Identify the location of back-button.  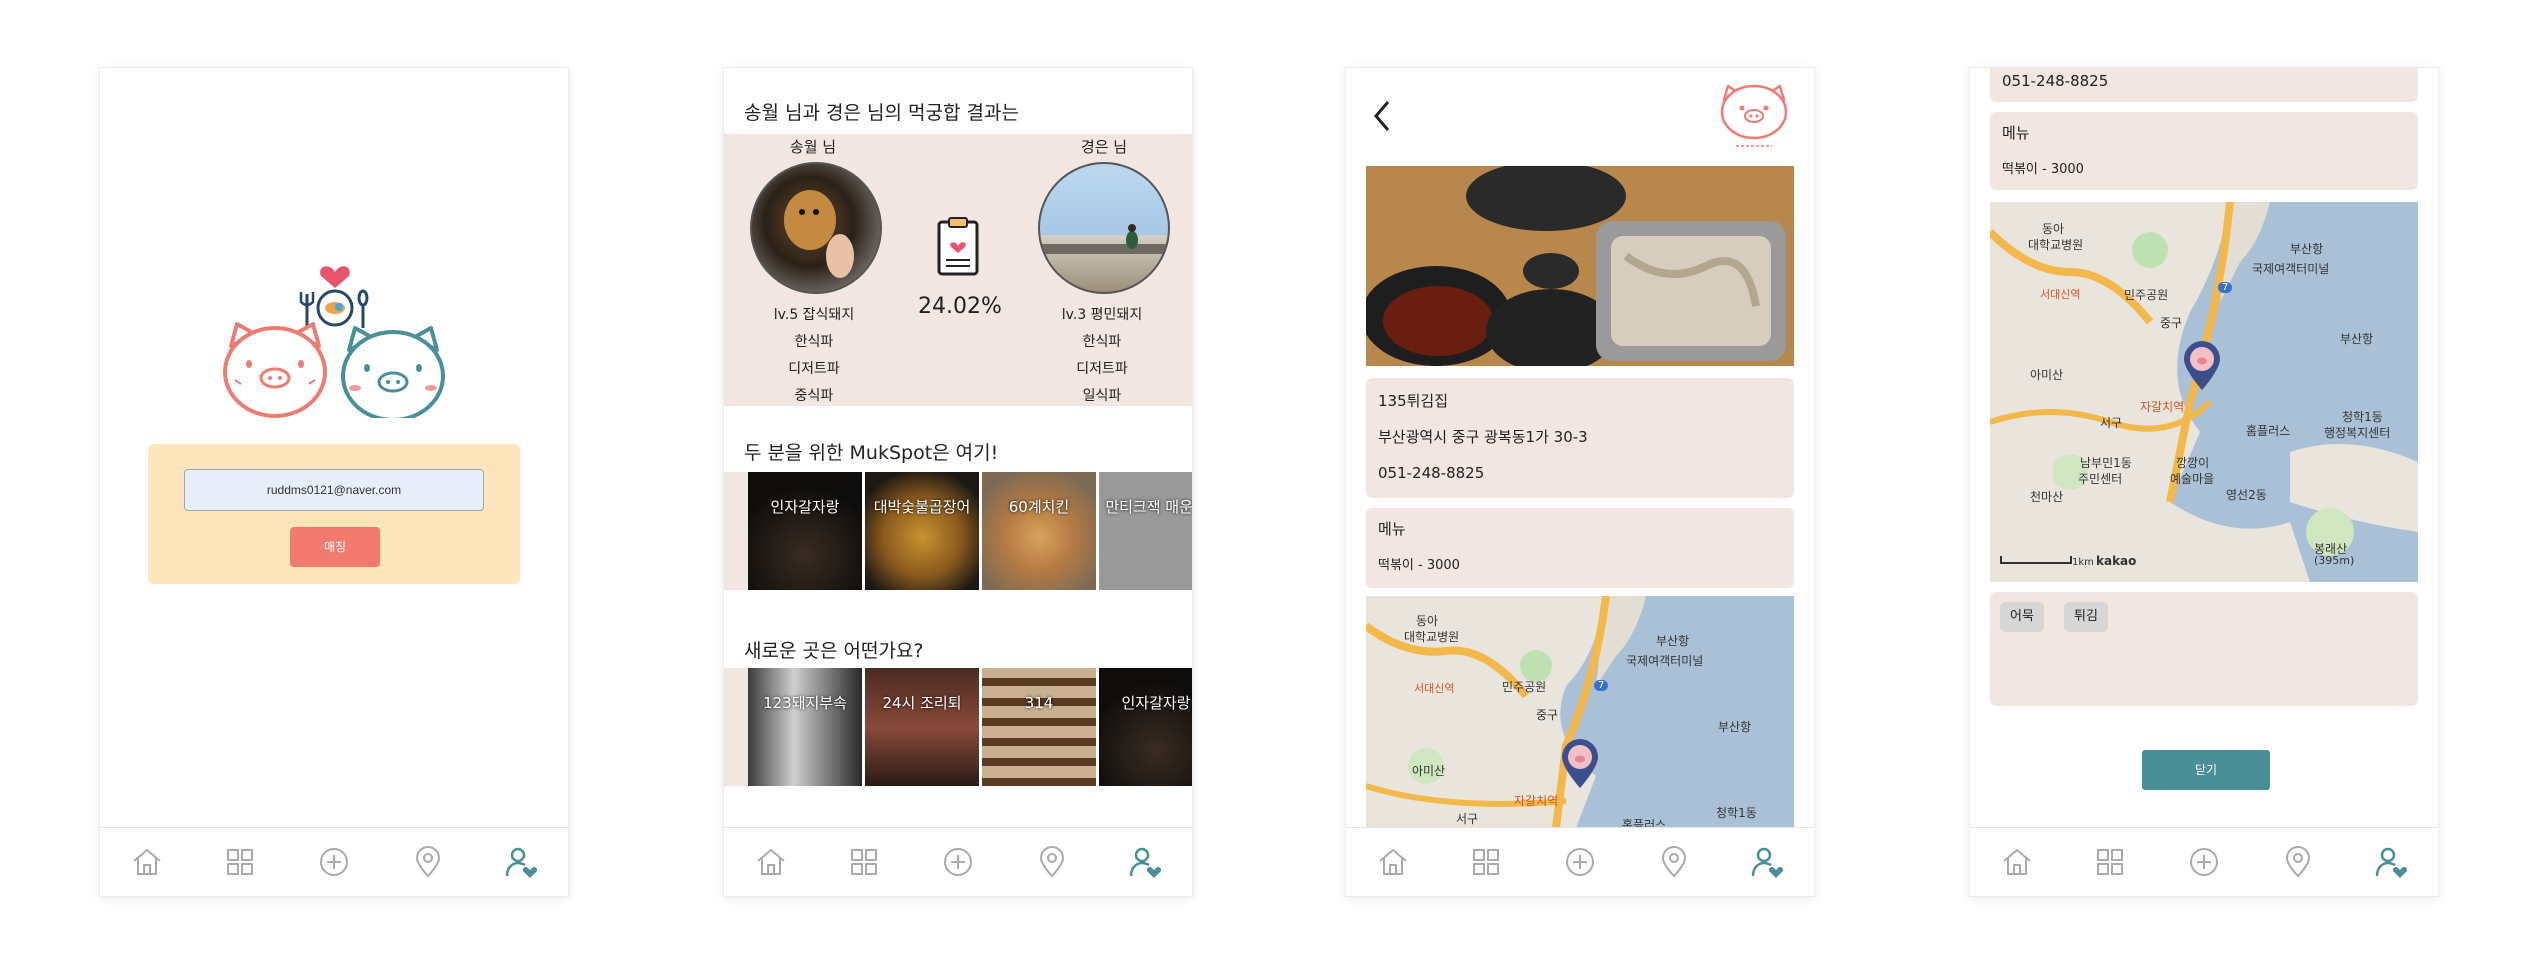
(1383, 116).